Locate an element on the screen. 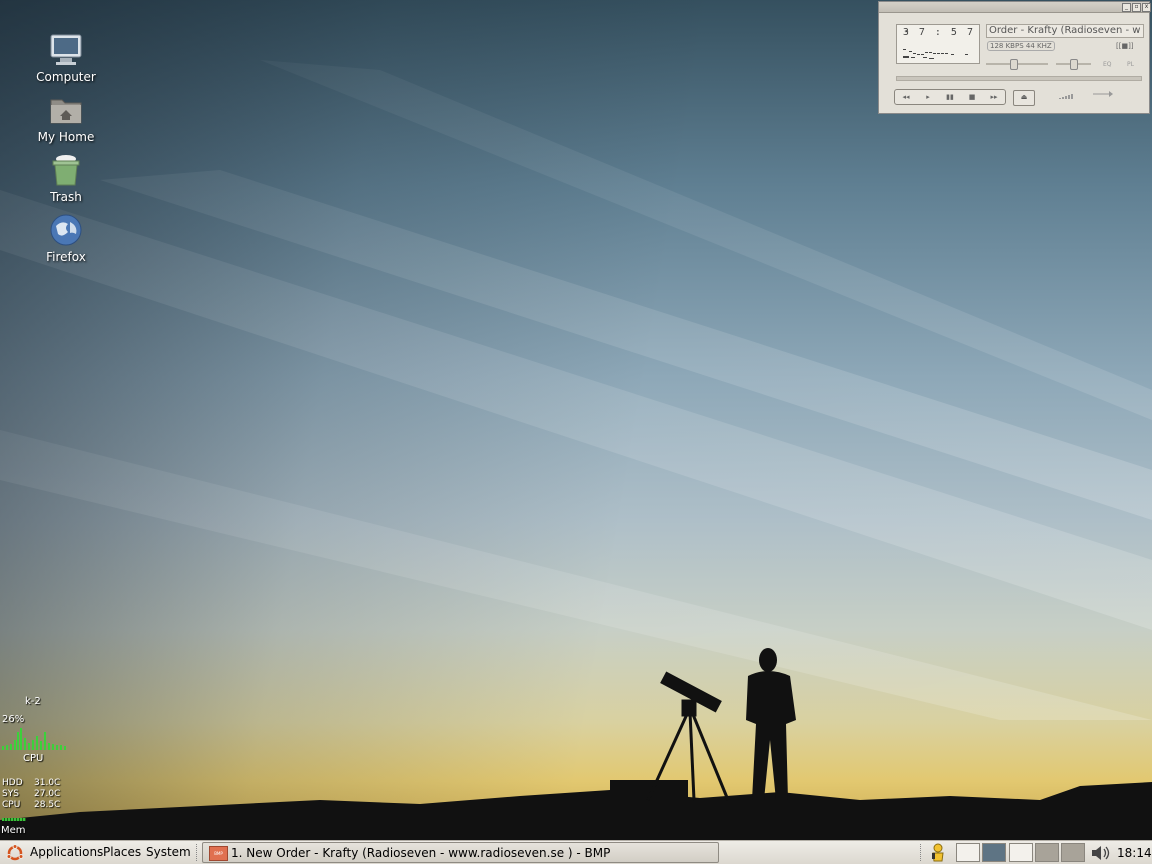  player-titlebar: _ ▫ x is located at coordinates (1015, 7).